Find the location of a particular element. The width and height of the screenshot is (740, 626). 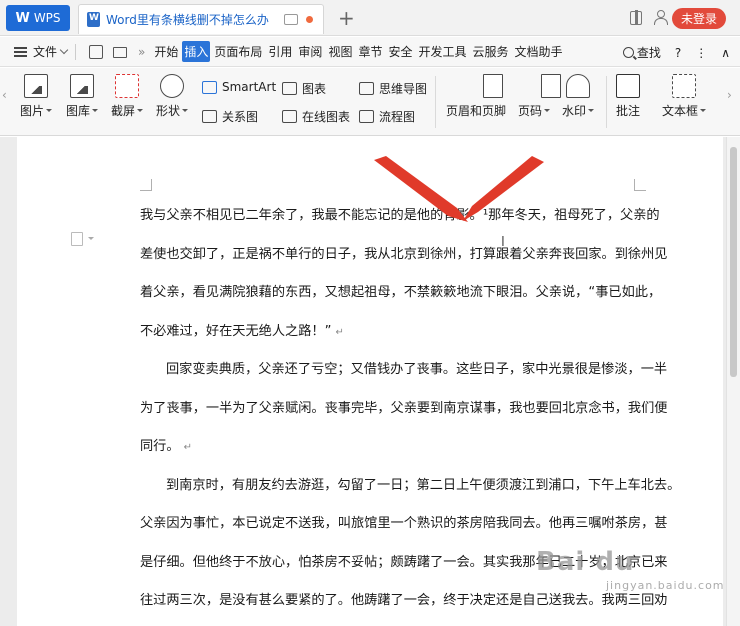

tab-cloud: 云服务 is located at coordinates (491, 51).